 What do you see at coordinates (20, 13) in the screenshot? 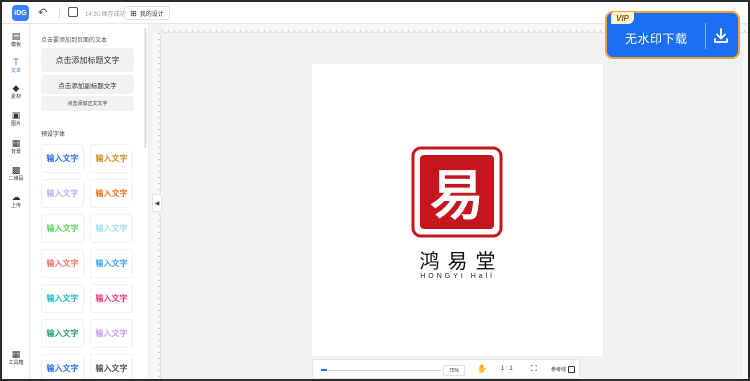
I see `app-logo: iDG` at bounding box center [20, 13].